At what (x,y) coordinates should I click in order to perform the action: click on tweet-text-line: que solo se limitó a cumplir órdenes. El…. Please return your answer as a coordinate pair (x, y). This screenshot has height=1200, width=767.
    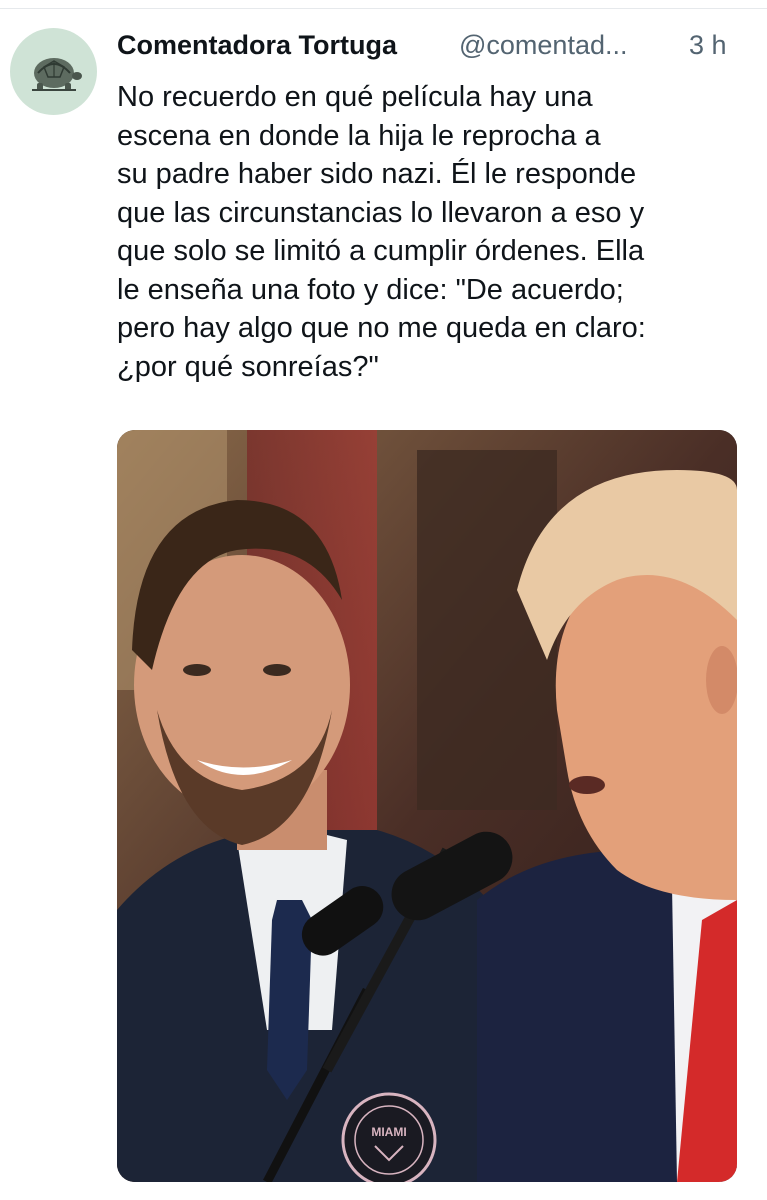
    Looking at the image, I should click on (381, 251).